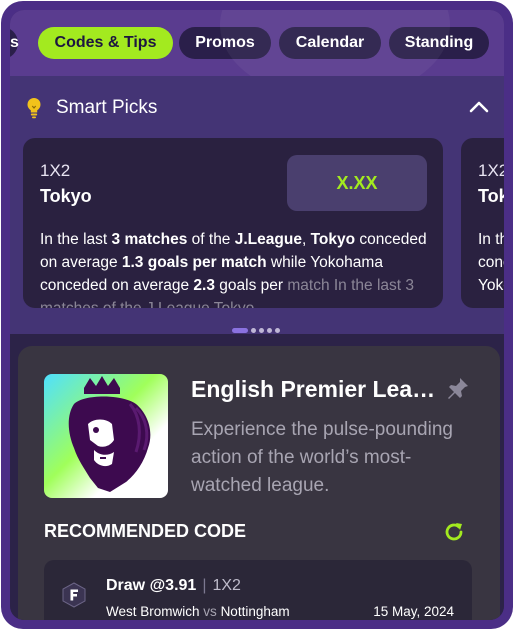  Describe the element at coordinates (357, 183) in the screenshot. I see `odds-button: X.XX` at that location.